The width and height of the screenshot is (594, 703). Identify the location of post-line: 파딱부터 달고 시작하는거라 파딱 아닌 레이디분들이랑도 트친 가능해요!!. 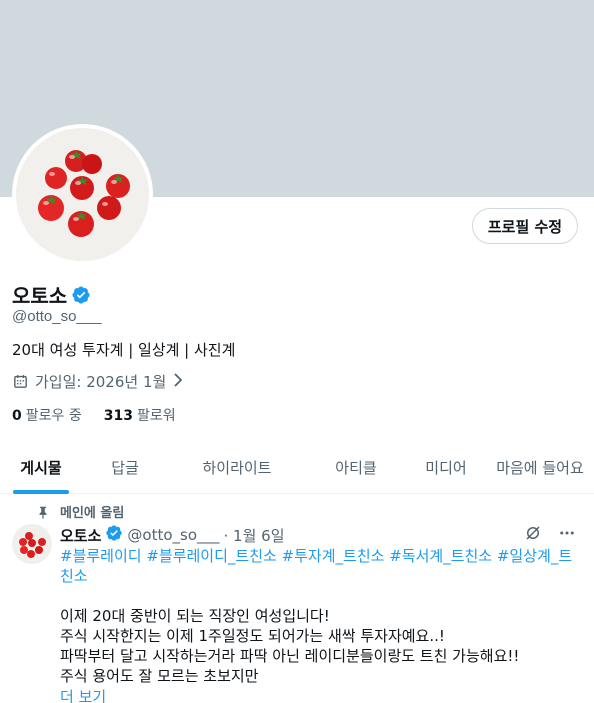
(290, 656).